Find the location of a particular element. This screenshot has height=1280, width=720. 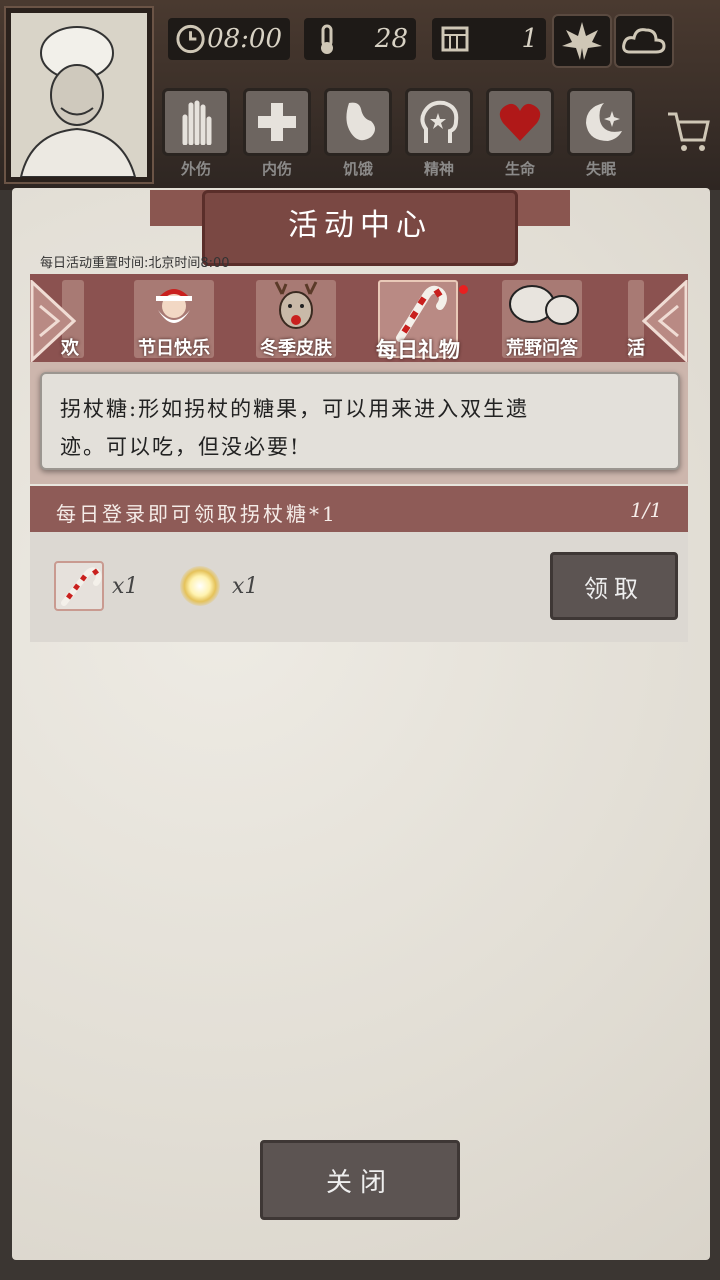

shopping-cart-icon is located at coordinates (688, 131).